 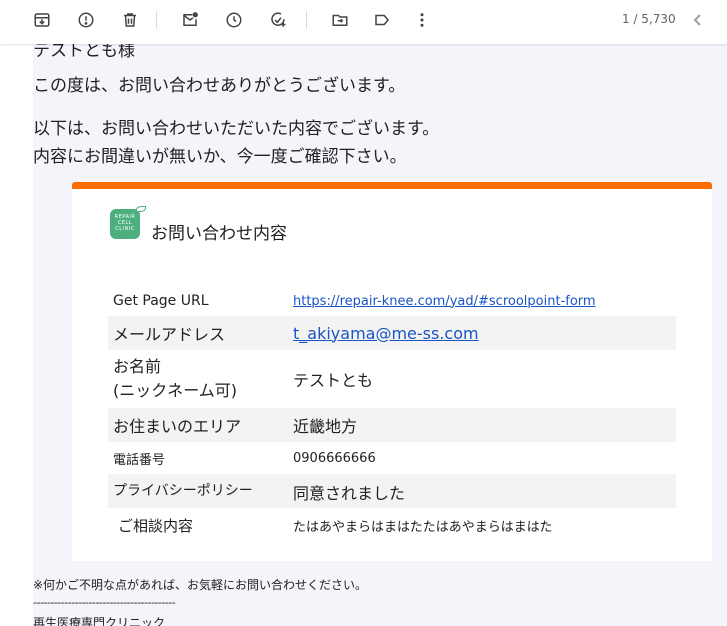 What do you see at coordinates (349, 493) in the screenshot?
I see `row-value: 同意されました` at bounding box center [349, 493].